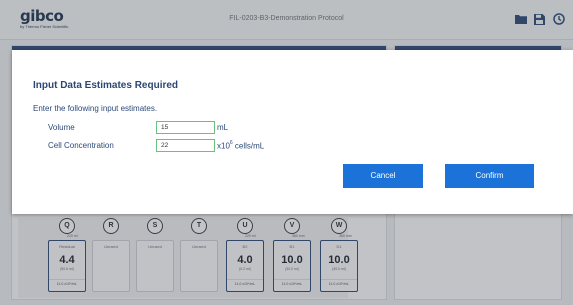 Image resolution: width=573 pixels, height=305 pixels. What do you see at coordinates (106, 85) in the screenshot?
I see `dialog-title: Input Data Estimates Required` at bounding box center [106, 85].